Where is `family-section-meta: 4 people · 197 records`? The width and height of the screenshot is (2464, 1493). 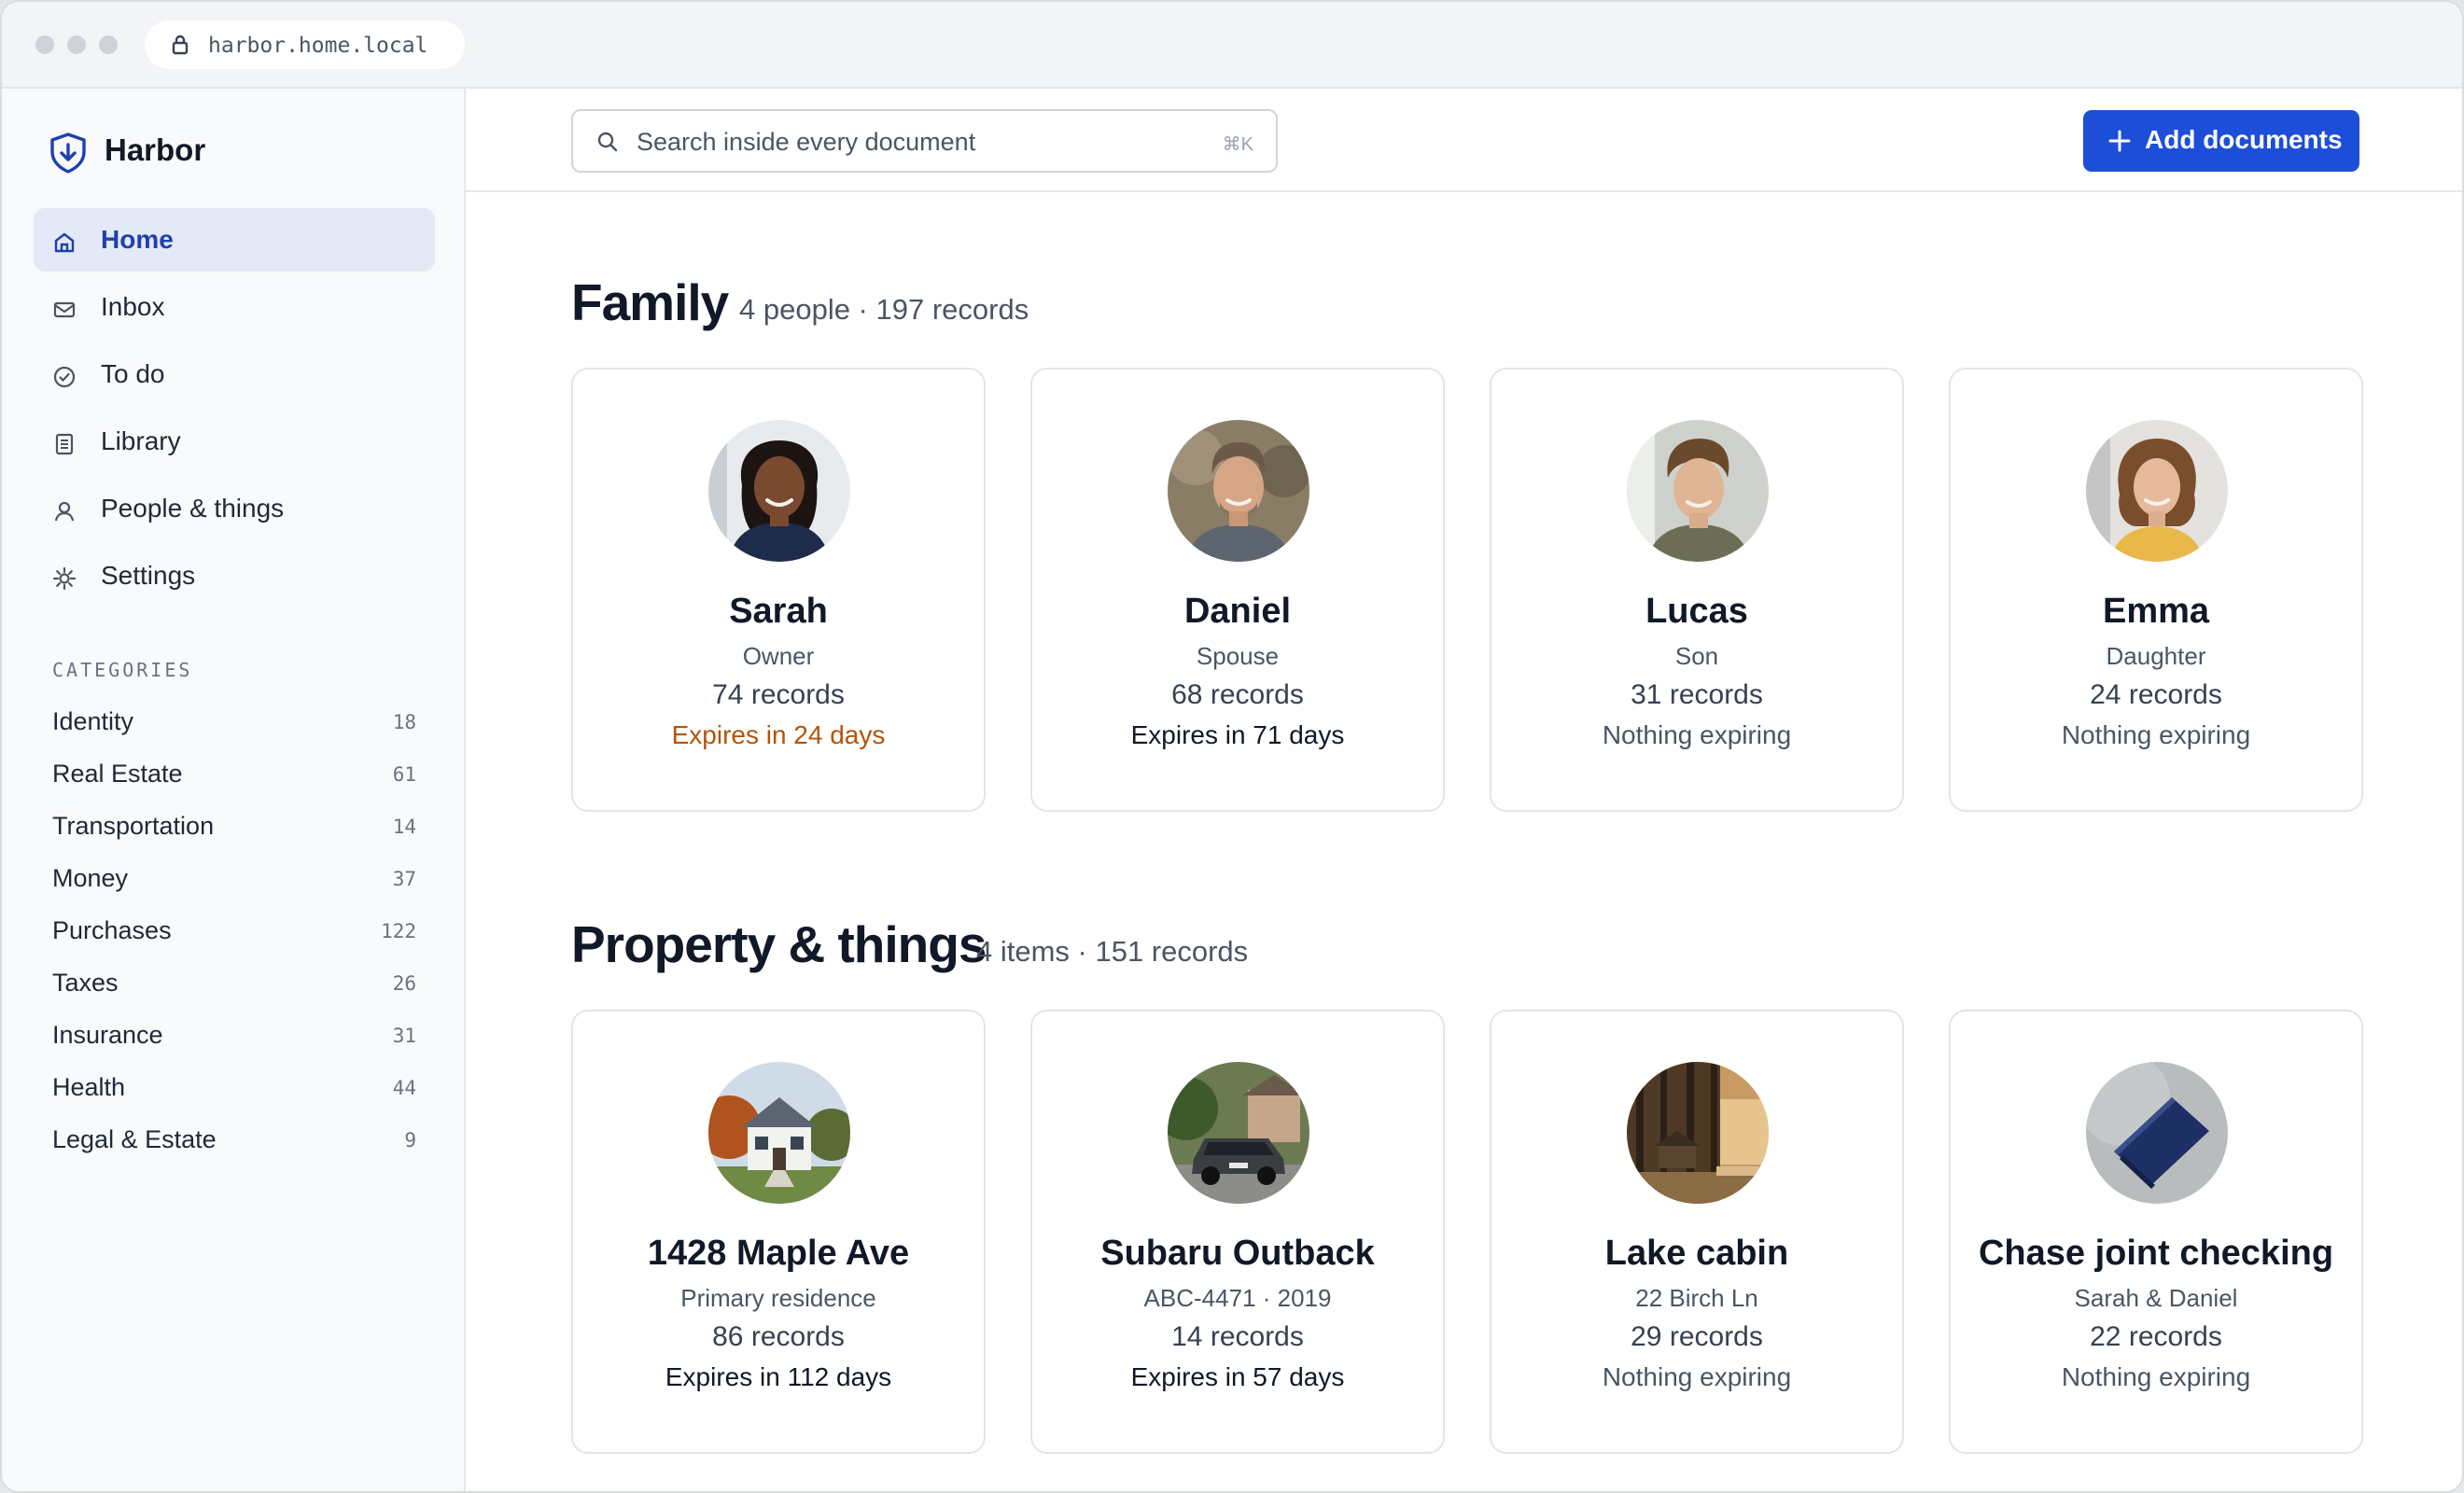 family-section-meta: 4 people · 197 records is located at coordinates (884, 309).